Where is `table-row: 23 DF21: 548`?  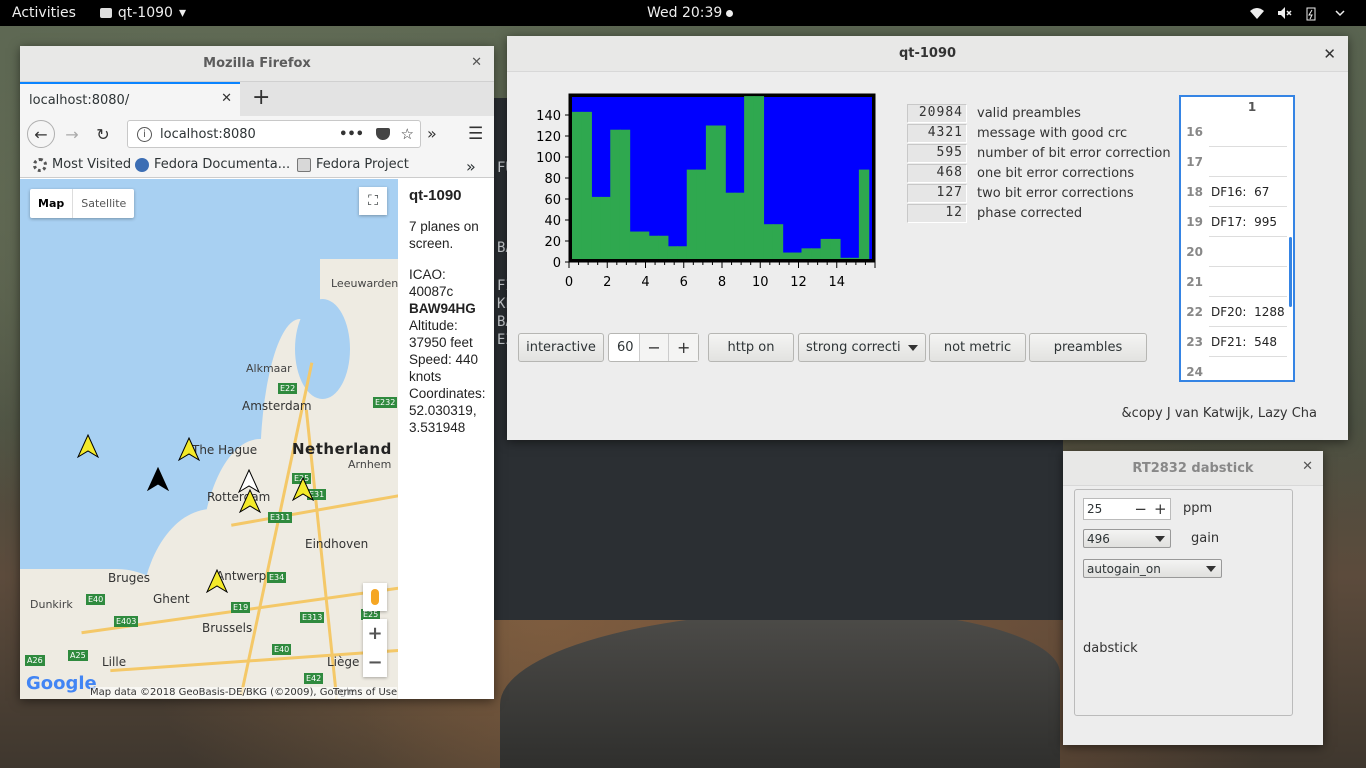 table-row: 23 DF21: 548 is located at coordinates (1237, 342).